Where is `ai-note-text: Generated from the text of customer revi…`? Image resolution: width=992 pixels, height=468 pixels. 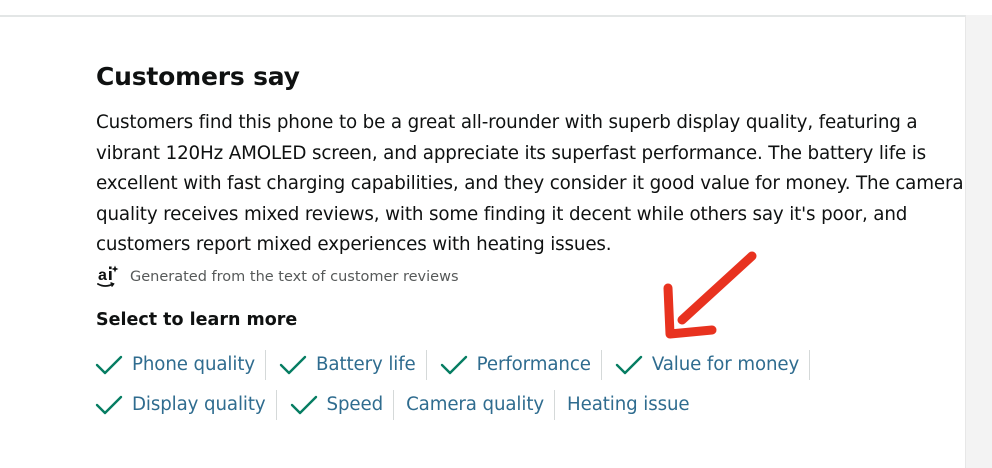 ai-note-text: Generated from the text of customer revi… is located at coordinates (294, 276).